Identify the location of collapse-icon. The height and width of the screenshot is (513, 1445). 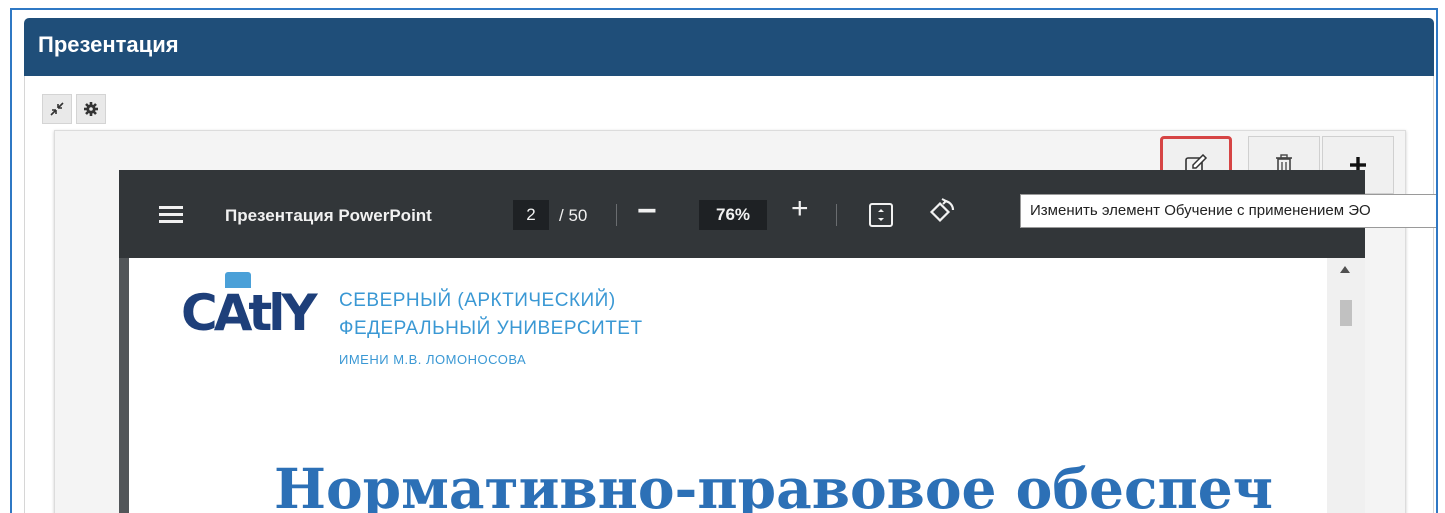
(57, 109).